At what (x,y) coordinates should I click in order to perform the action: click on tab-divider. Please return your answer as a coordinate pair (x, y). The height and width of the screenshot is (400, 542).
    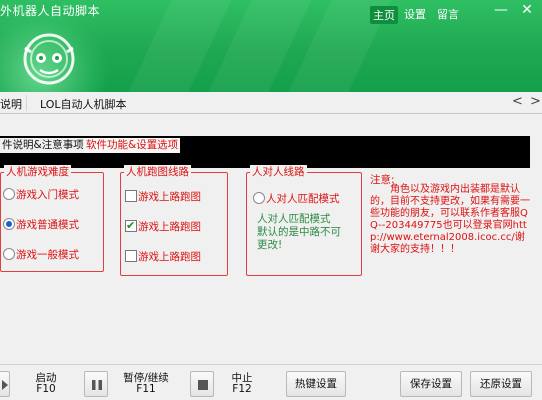
    Looking at the image, I should click on (26, 103).